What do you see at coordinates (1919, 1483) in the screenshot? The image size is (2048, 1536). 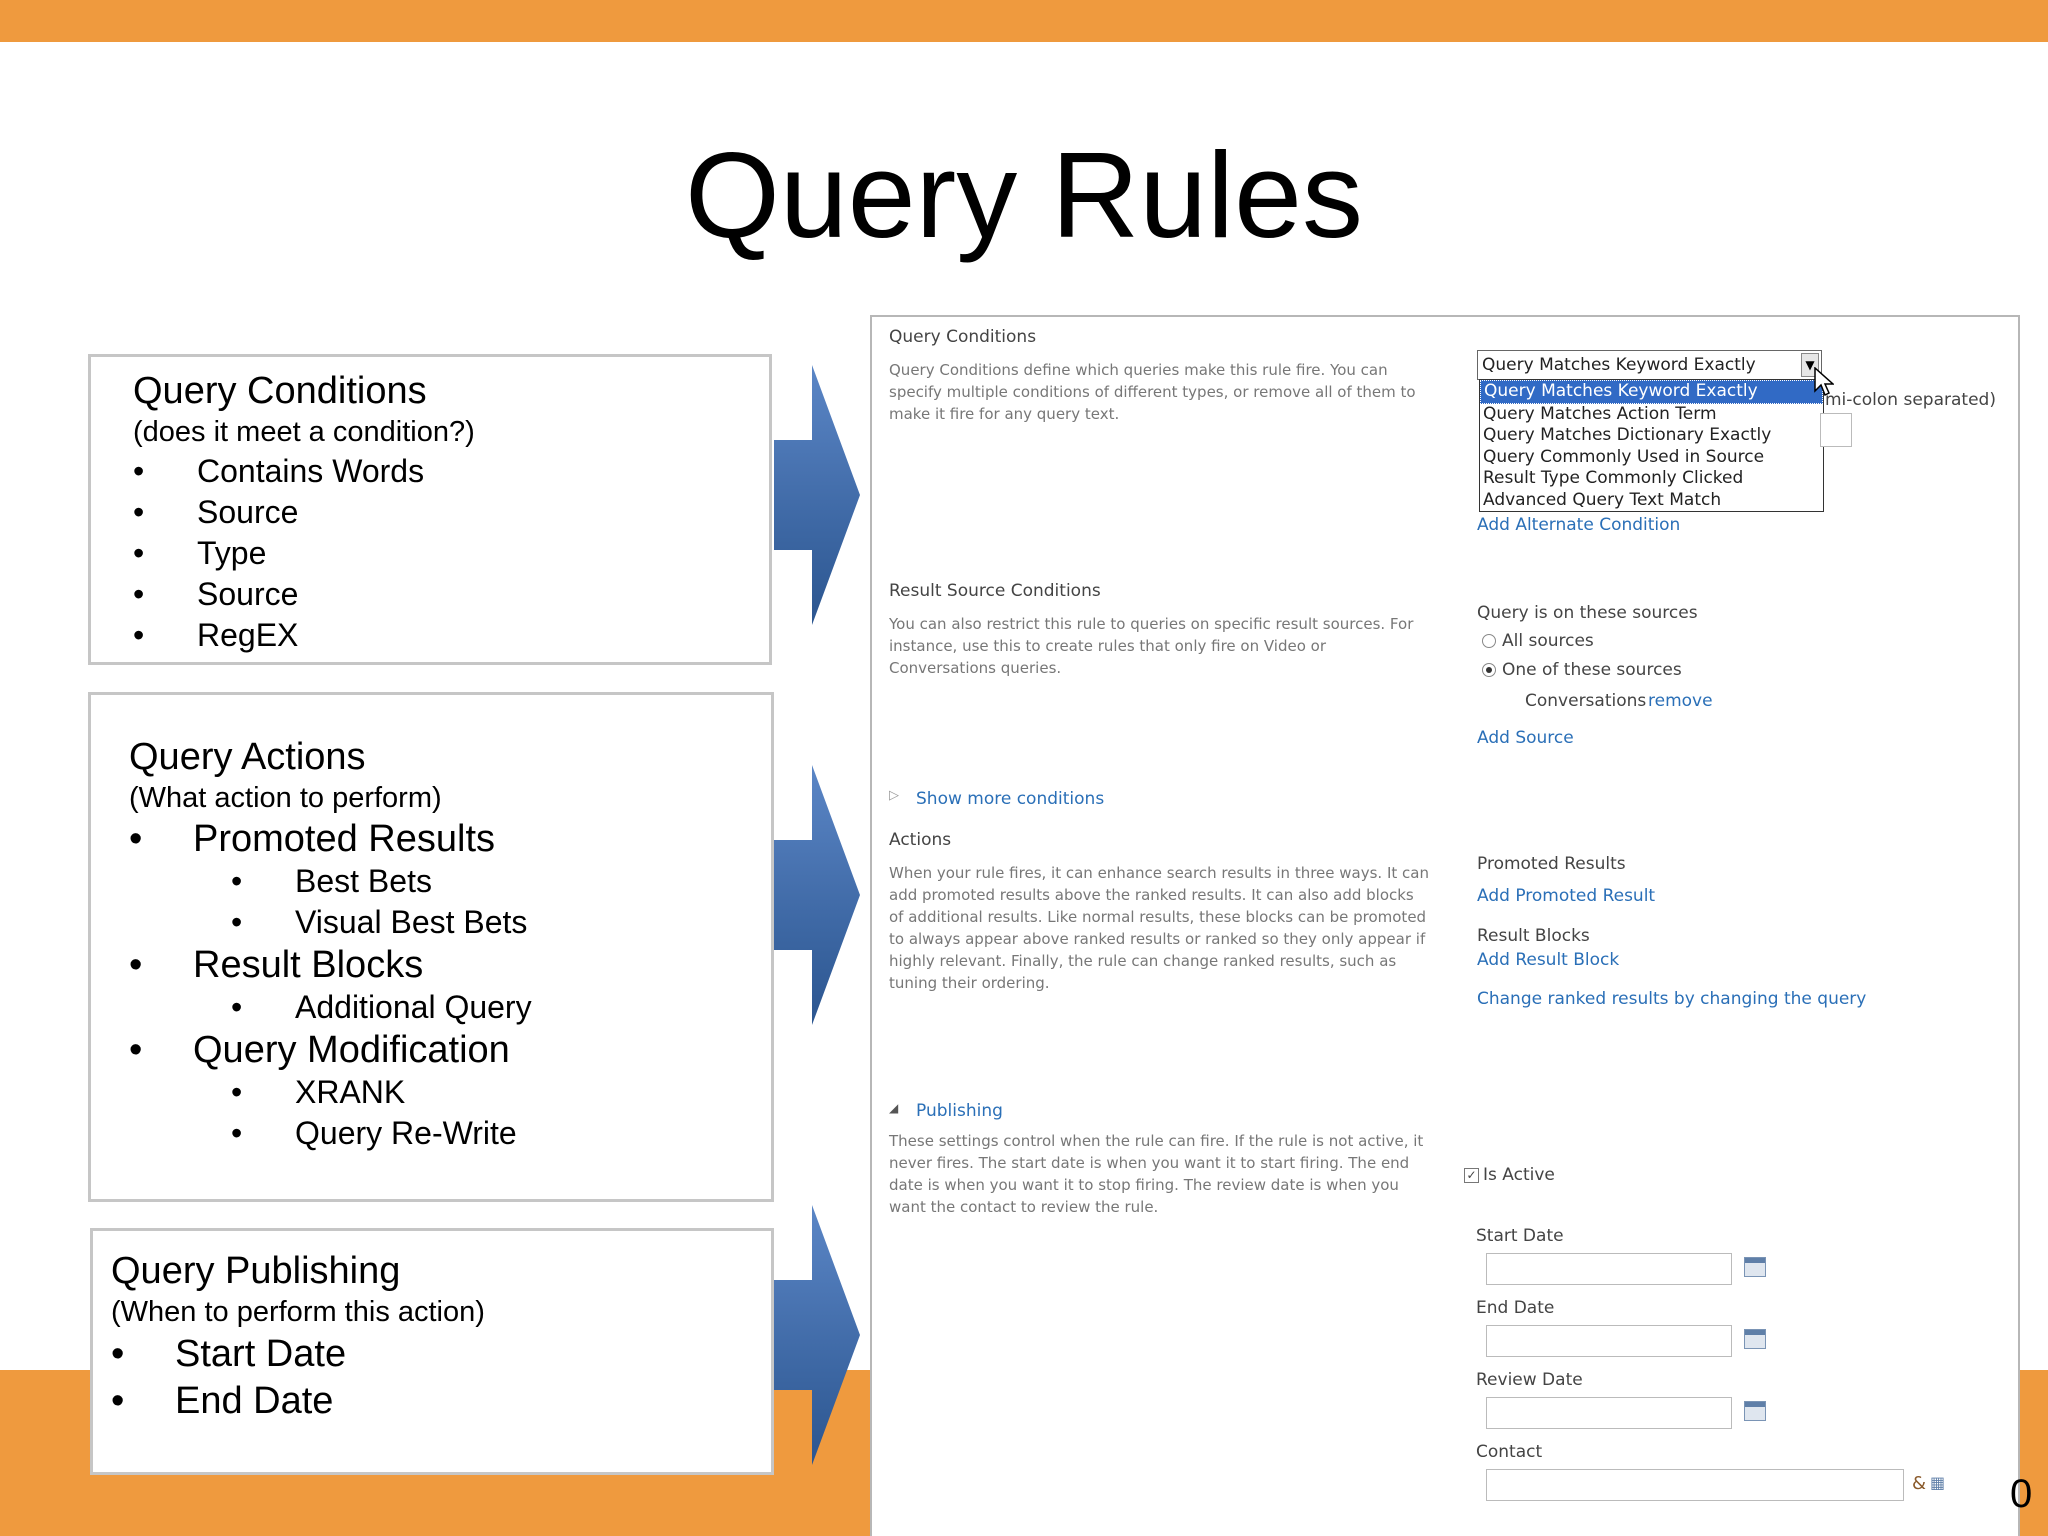 I see `check-names-icon: &` at bounding box center [1919, 1483].